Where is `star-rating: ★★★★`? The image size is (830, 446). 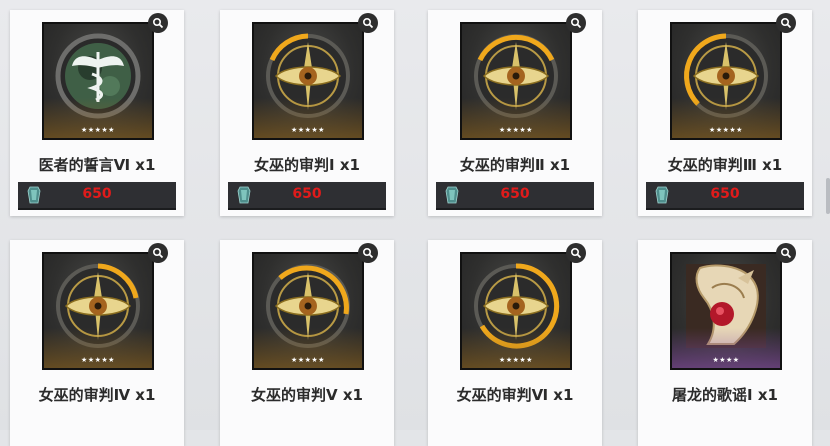 star-rating: ★★★★ is located at coordinates (726, 360).